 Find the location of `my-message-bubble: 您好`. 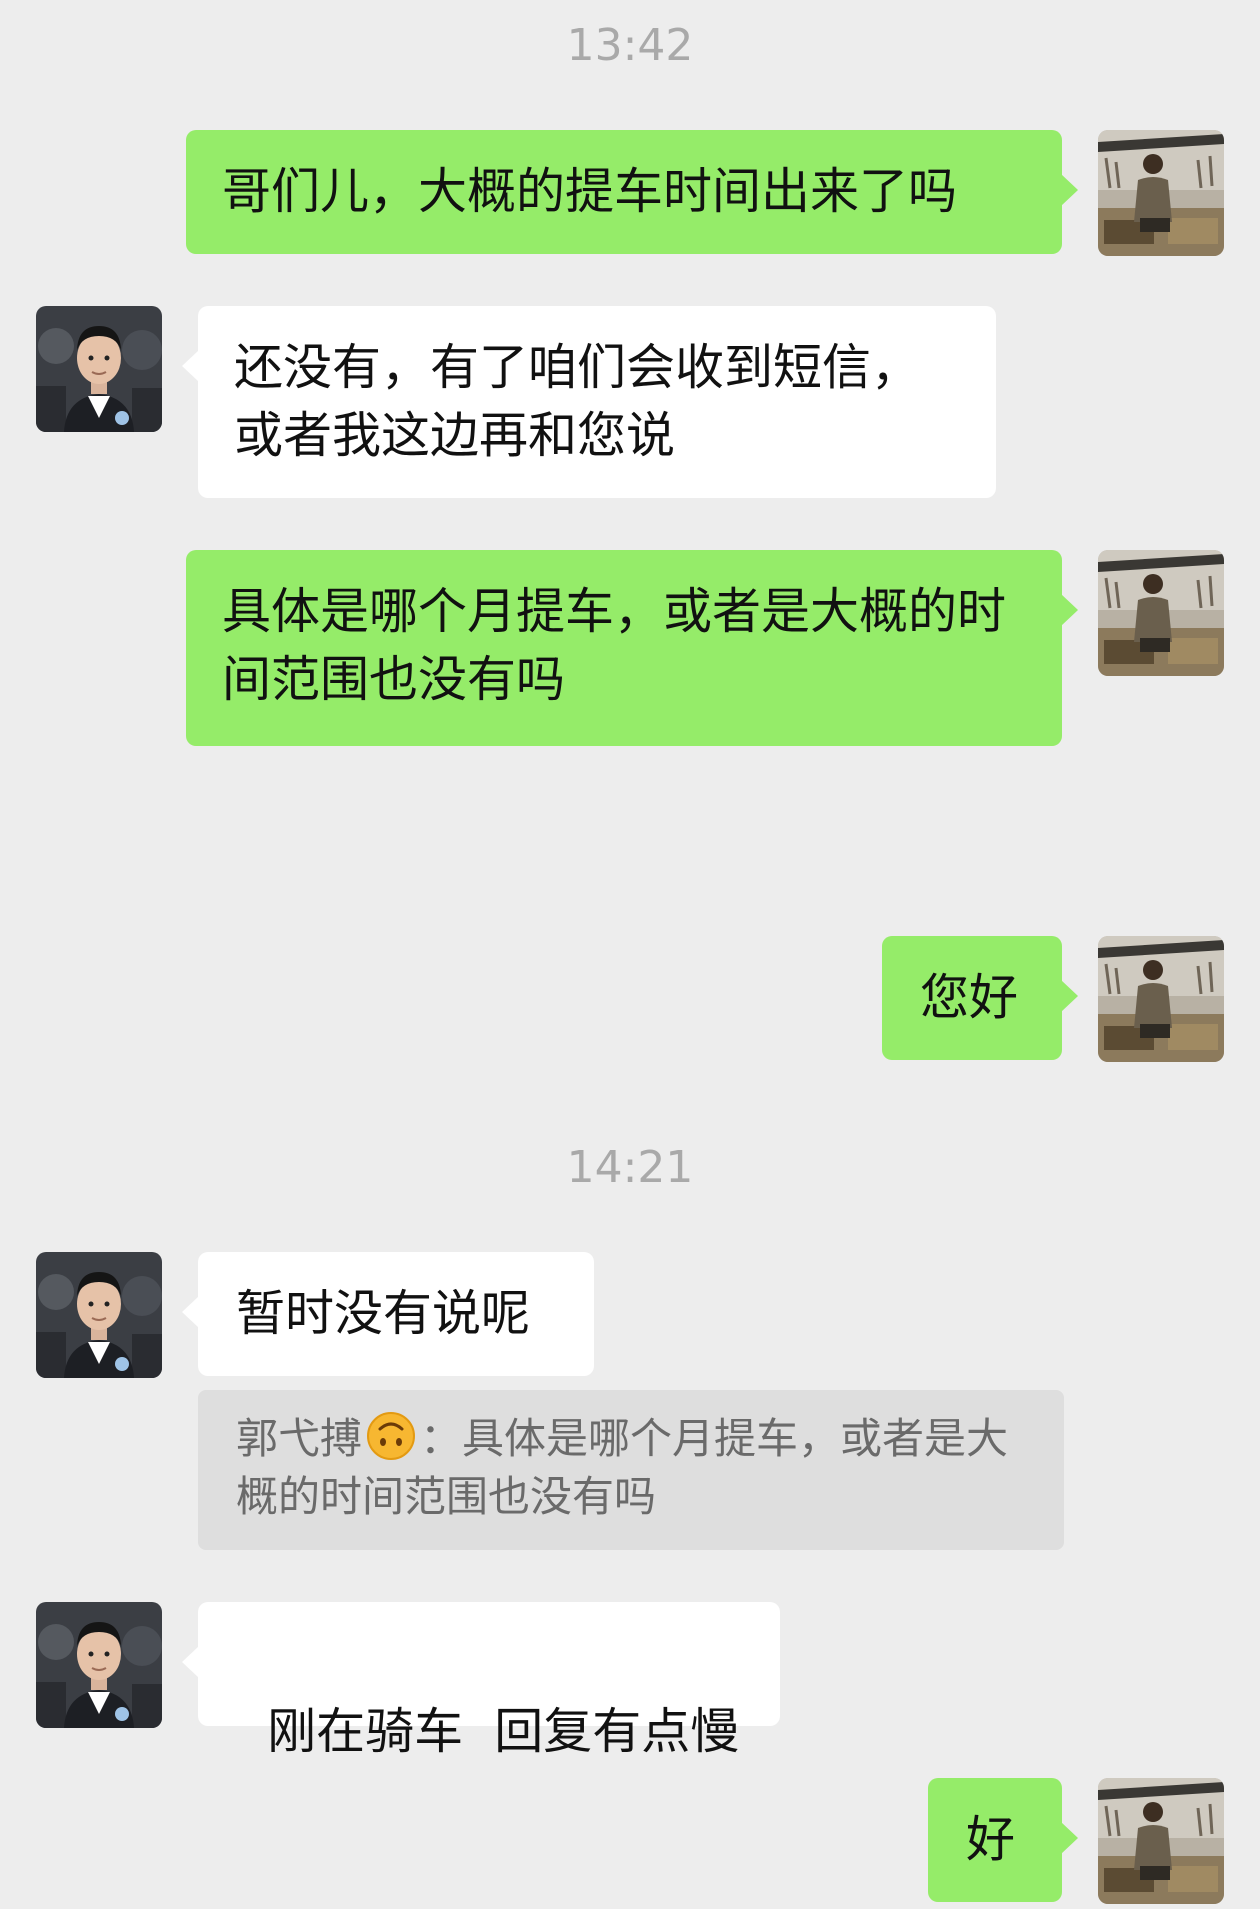

my-message-bubble: 您好 is located at coordinates (980, 998).